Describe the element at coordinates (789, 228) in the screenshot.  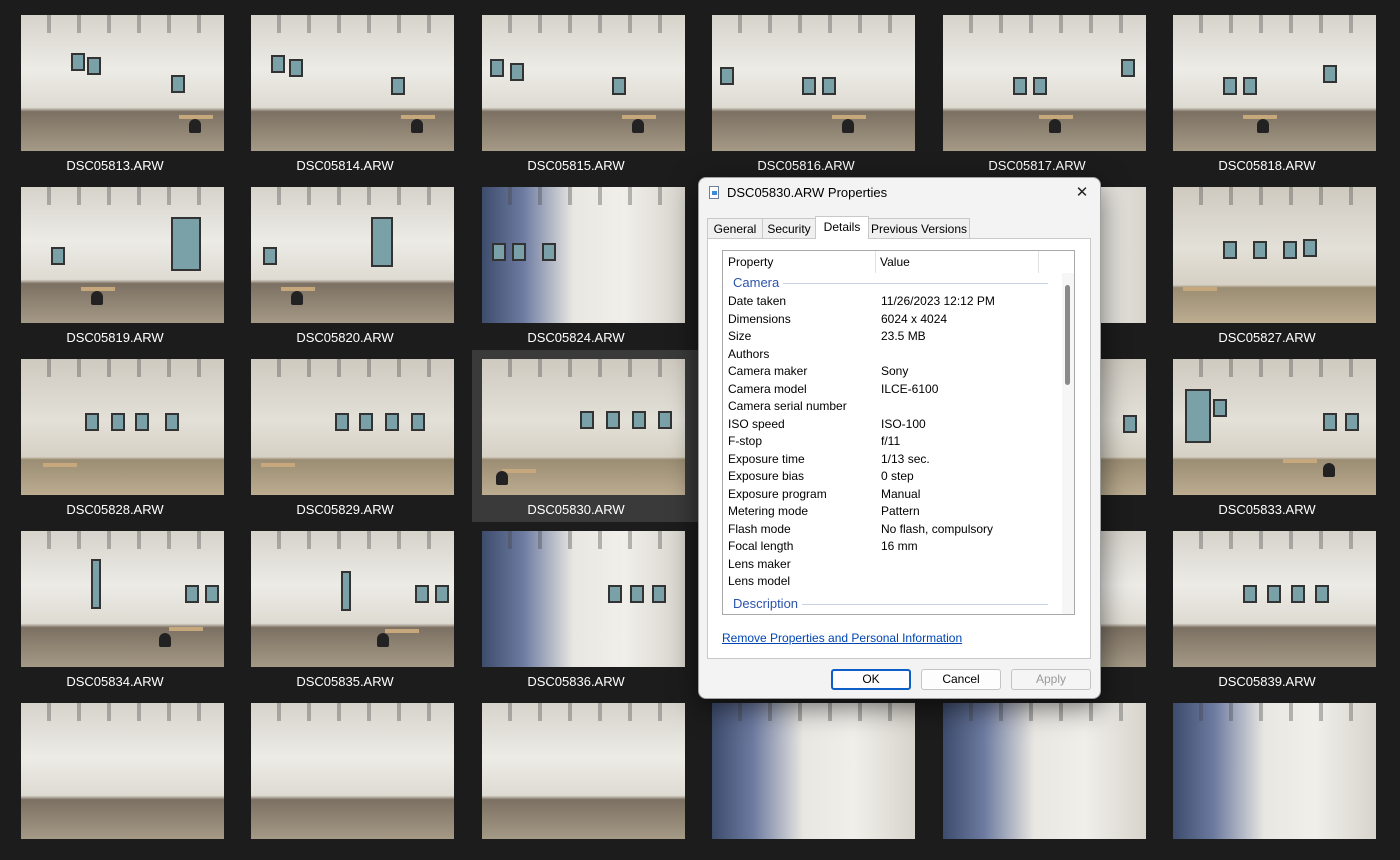
I see `tab-security: Security` at that location.